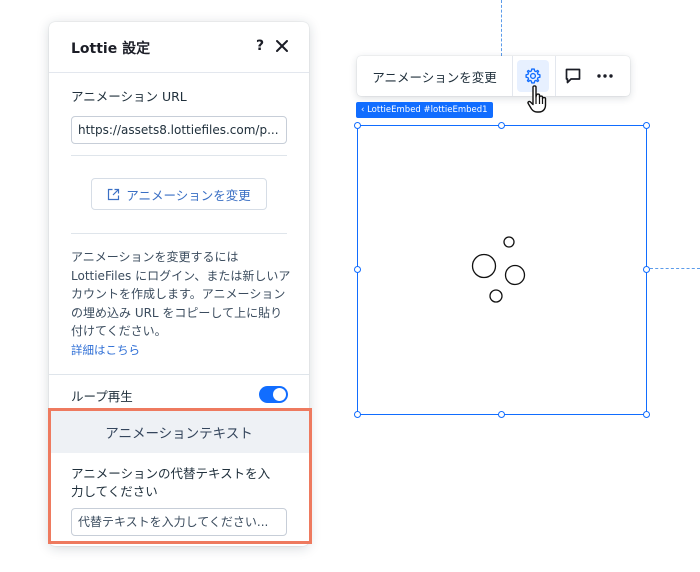 Image resolution: width=700 pixels, height=572 pixels. I want to click on resize-handle-top-left, so click(357, 125).